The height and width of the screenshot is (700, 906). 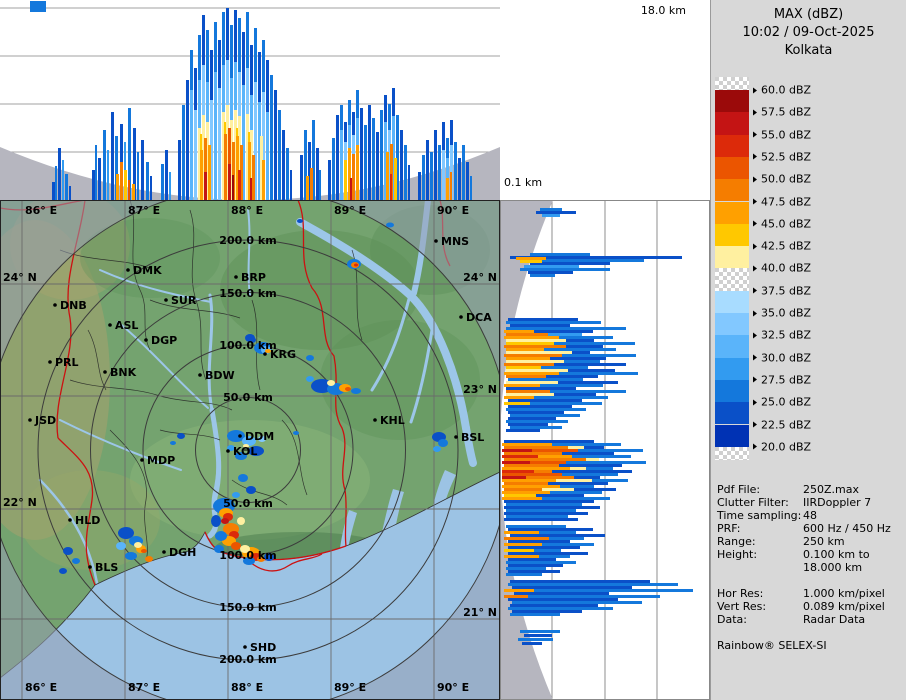 I want to click on scale-label: 25.0 dBZ, so click(x=782, y=402).